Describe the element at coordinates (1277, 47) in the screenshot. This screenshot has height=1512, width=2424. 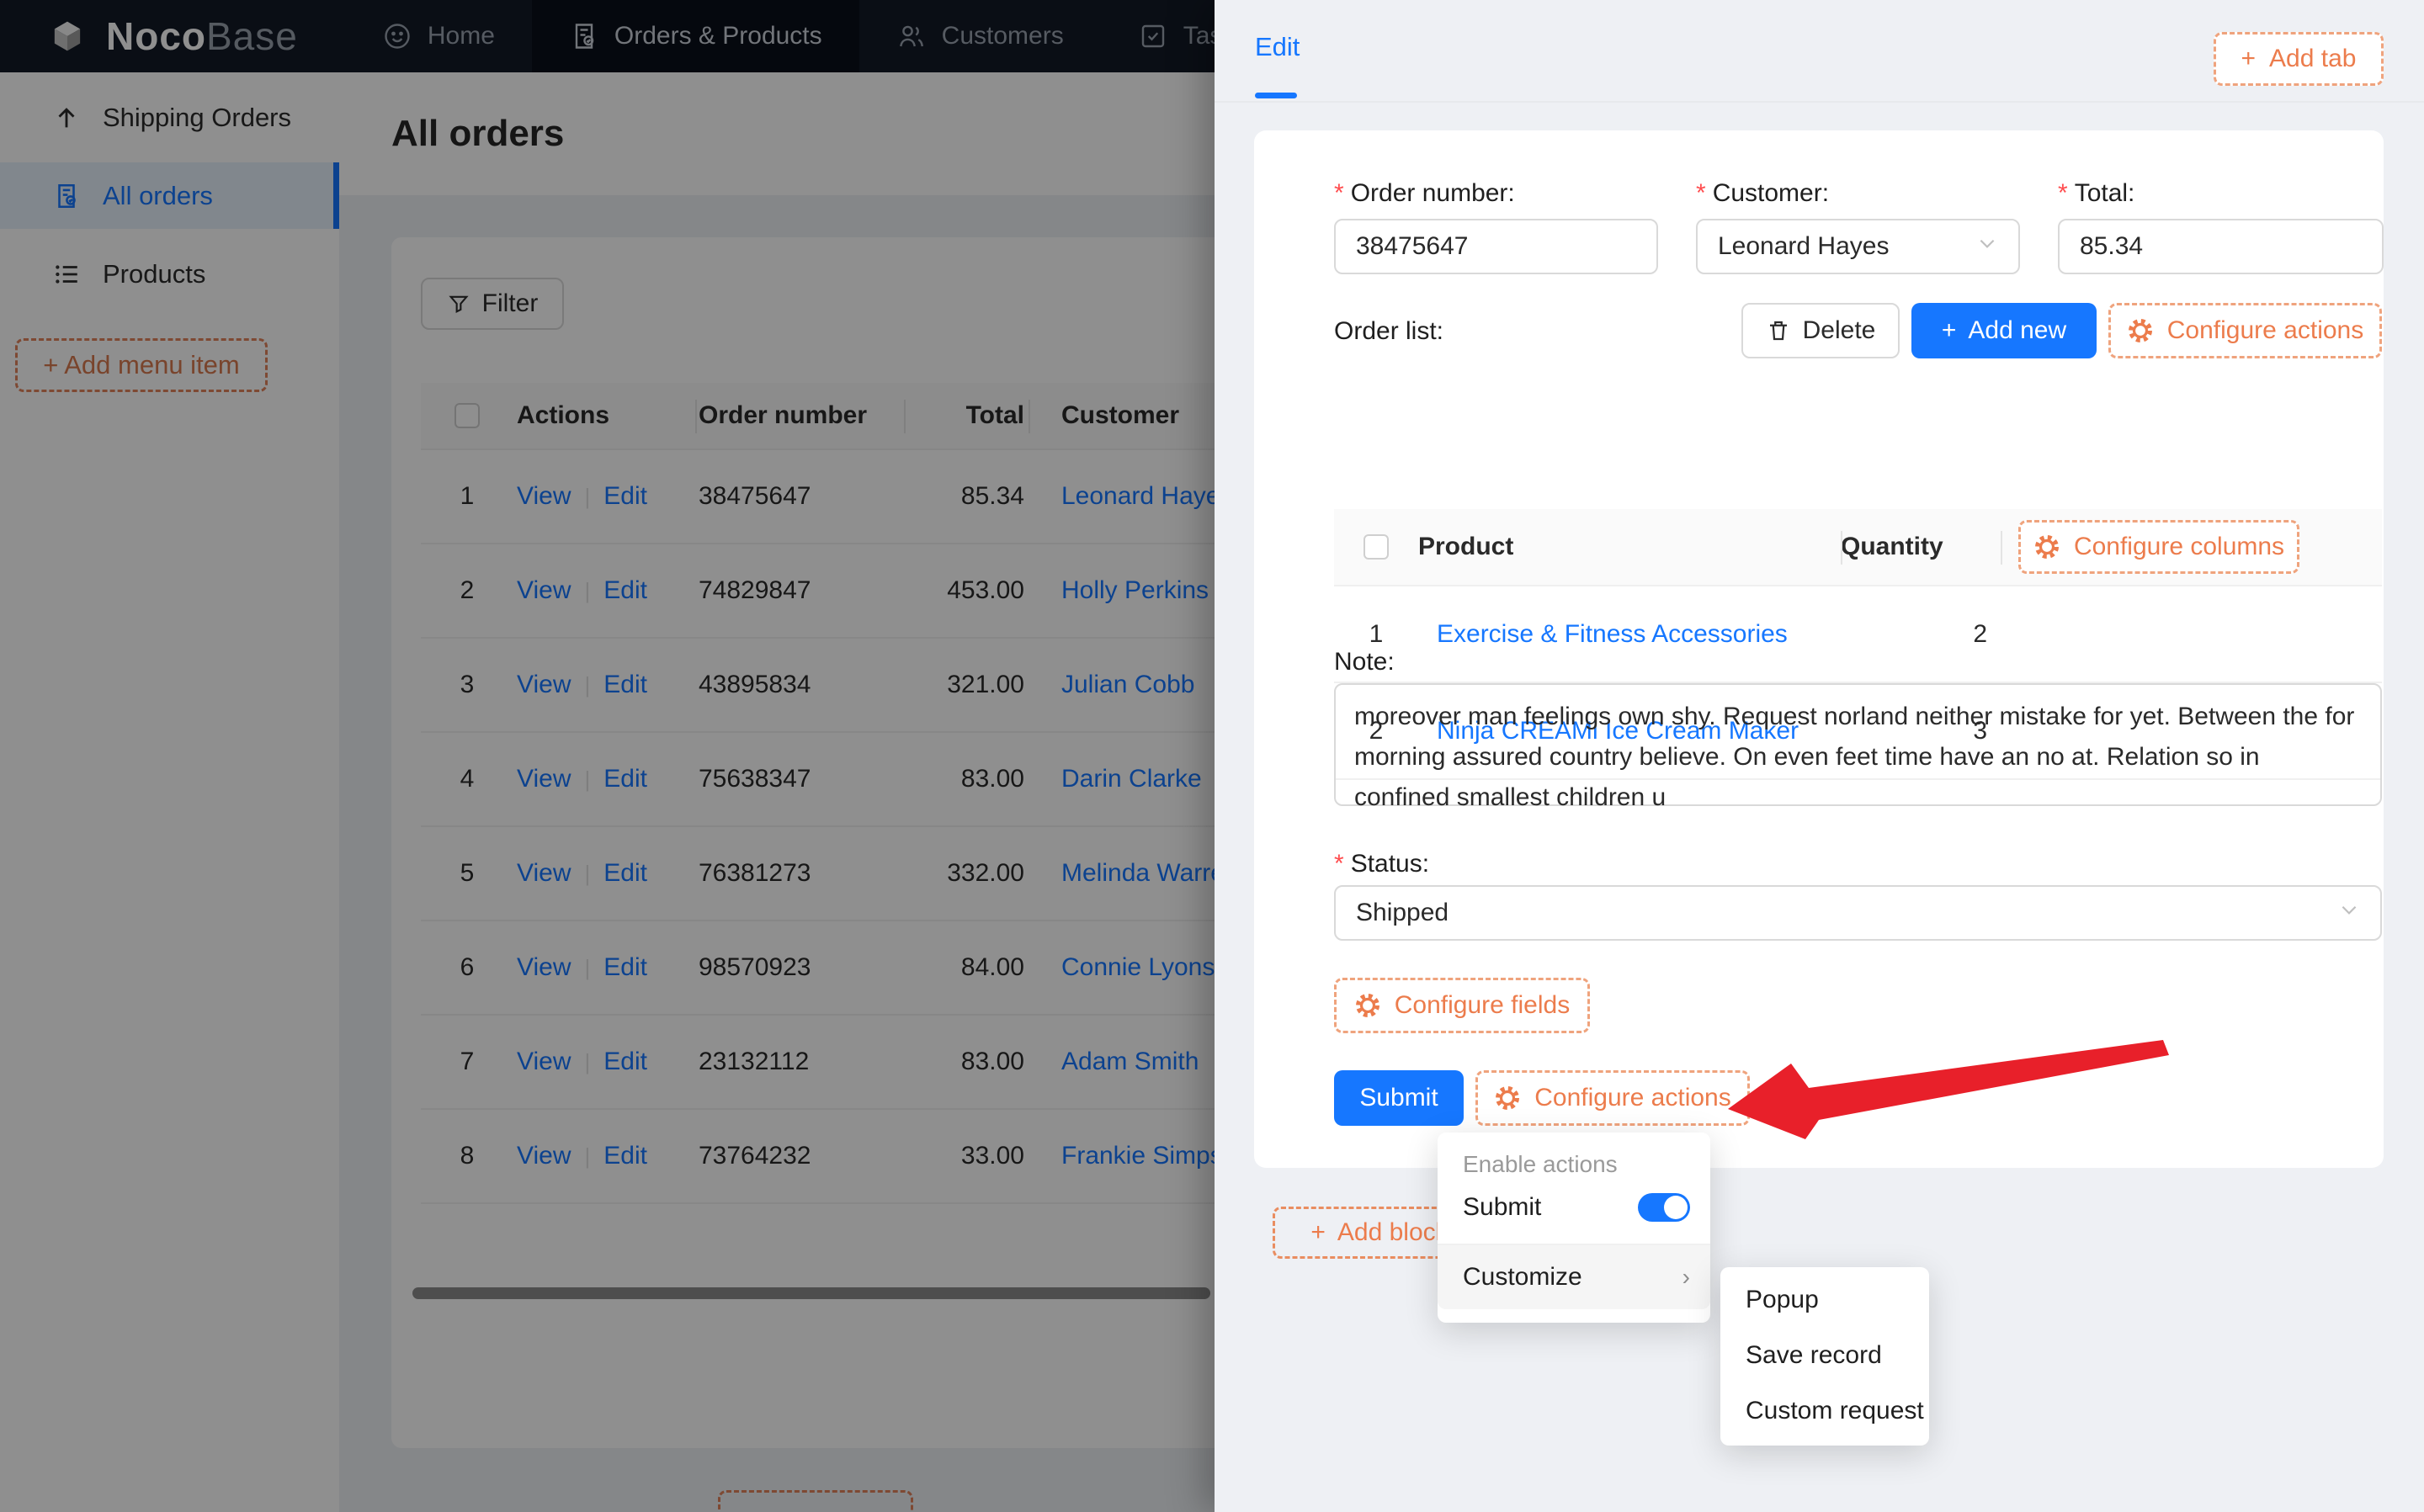
I see `tab-edit: Edit` at that location.